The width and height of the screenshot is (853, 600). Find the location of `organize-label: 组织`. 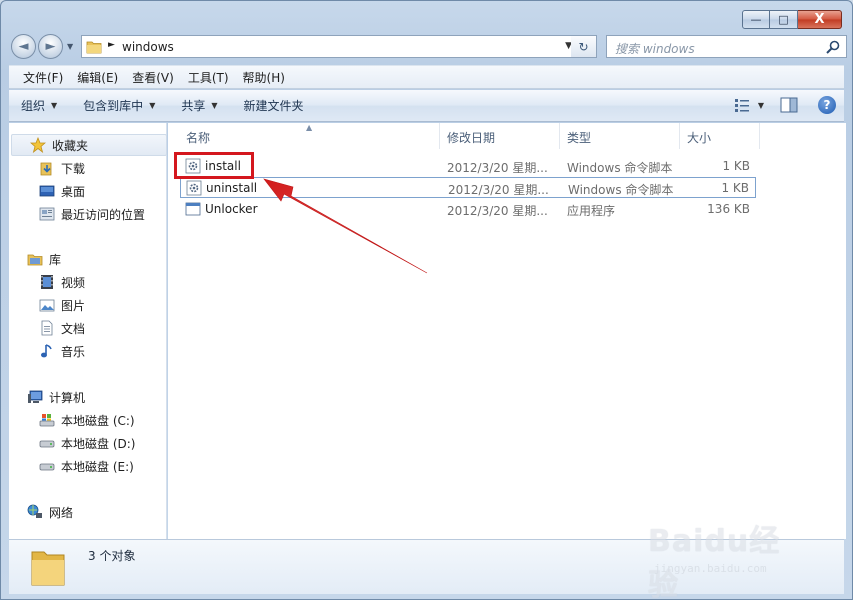

organize-label: 组织 is located at coordinates (33, 106).